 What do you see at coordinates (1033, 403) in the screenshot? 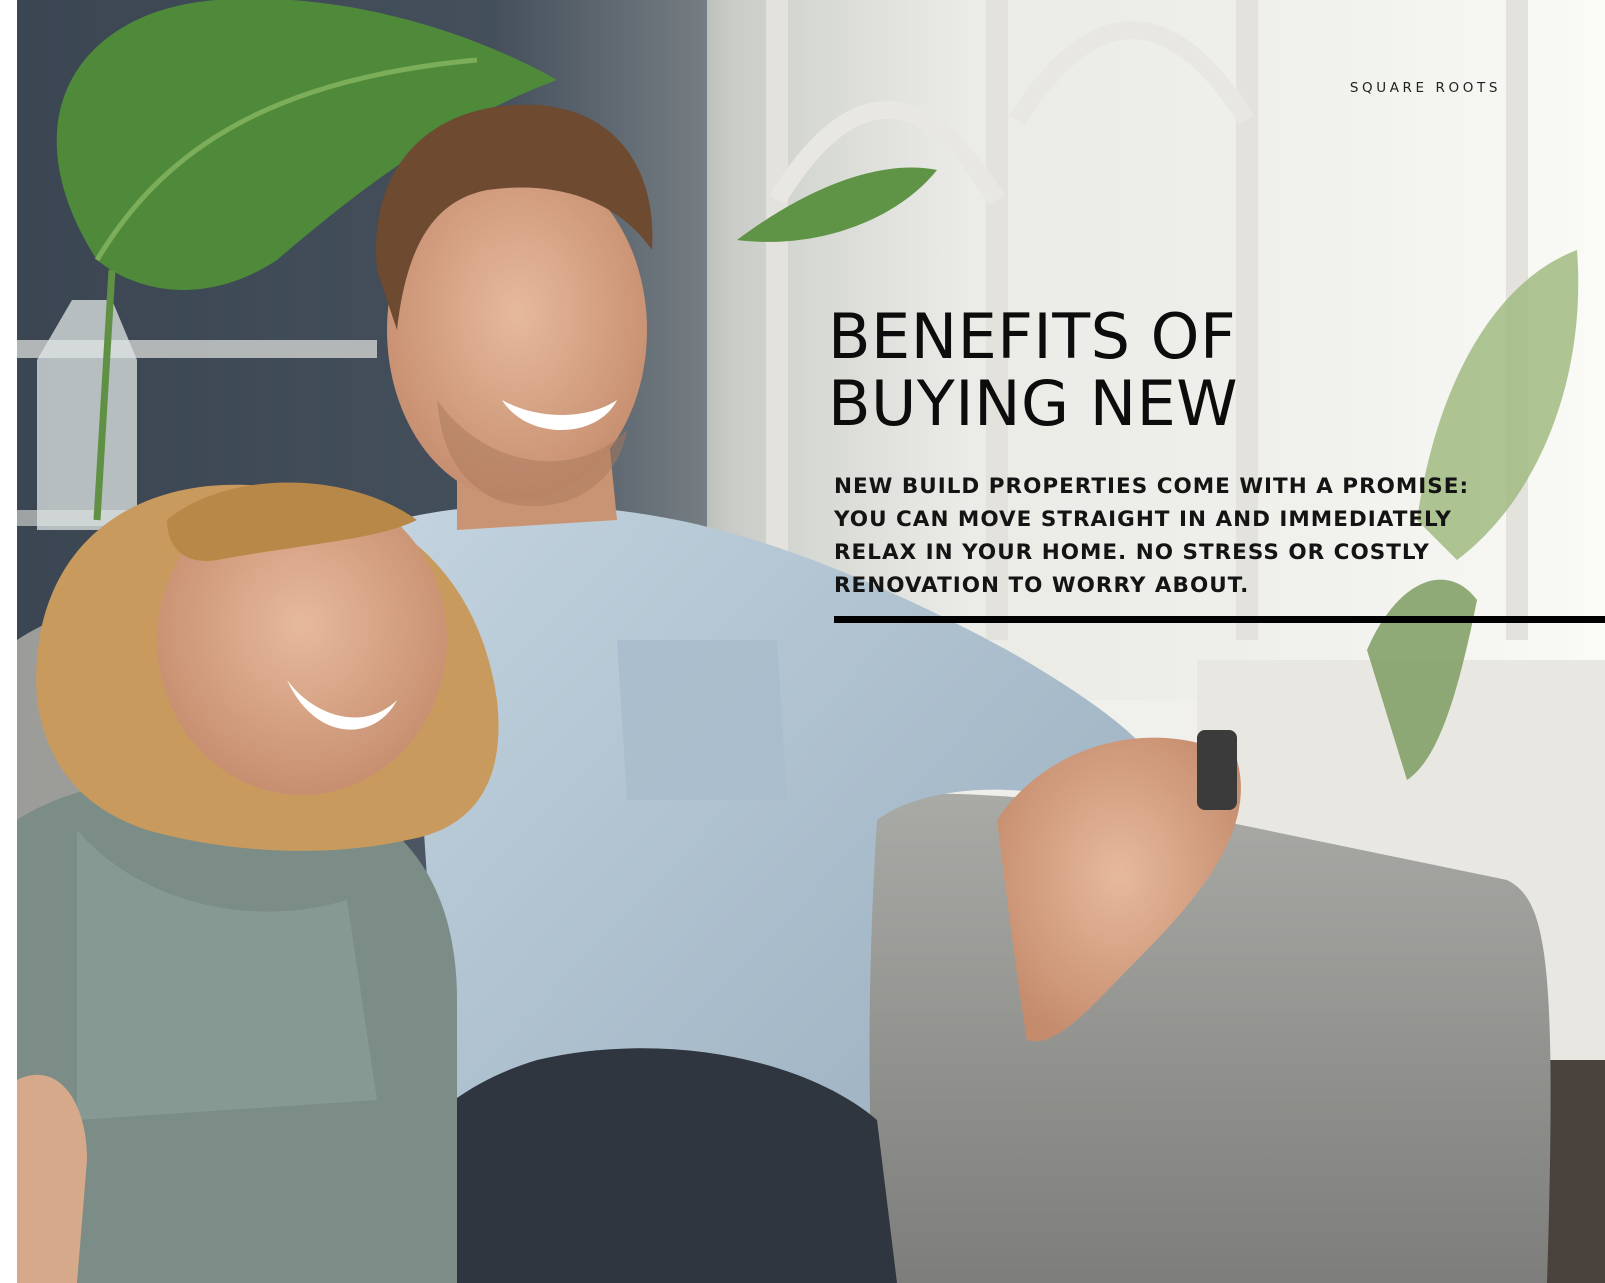
I see `headline-line-2: BUYING NEW` at bounding box center [1033, 403].